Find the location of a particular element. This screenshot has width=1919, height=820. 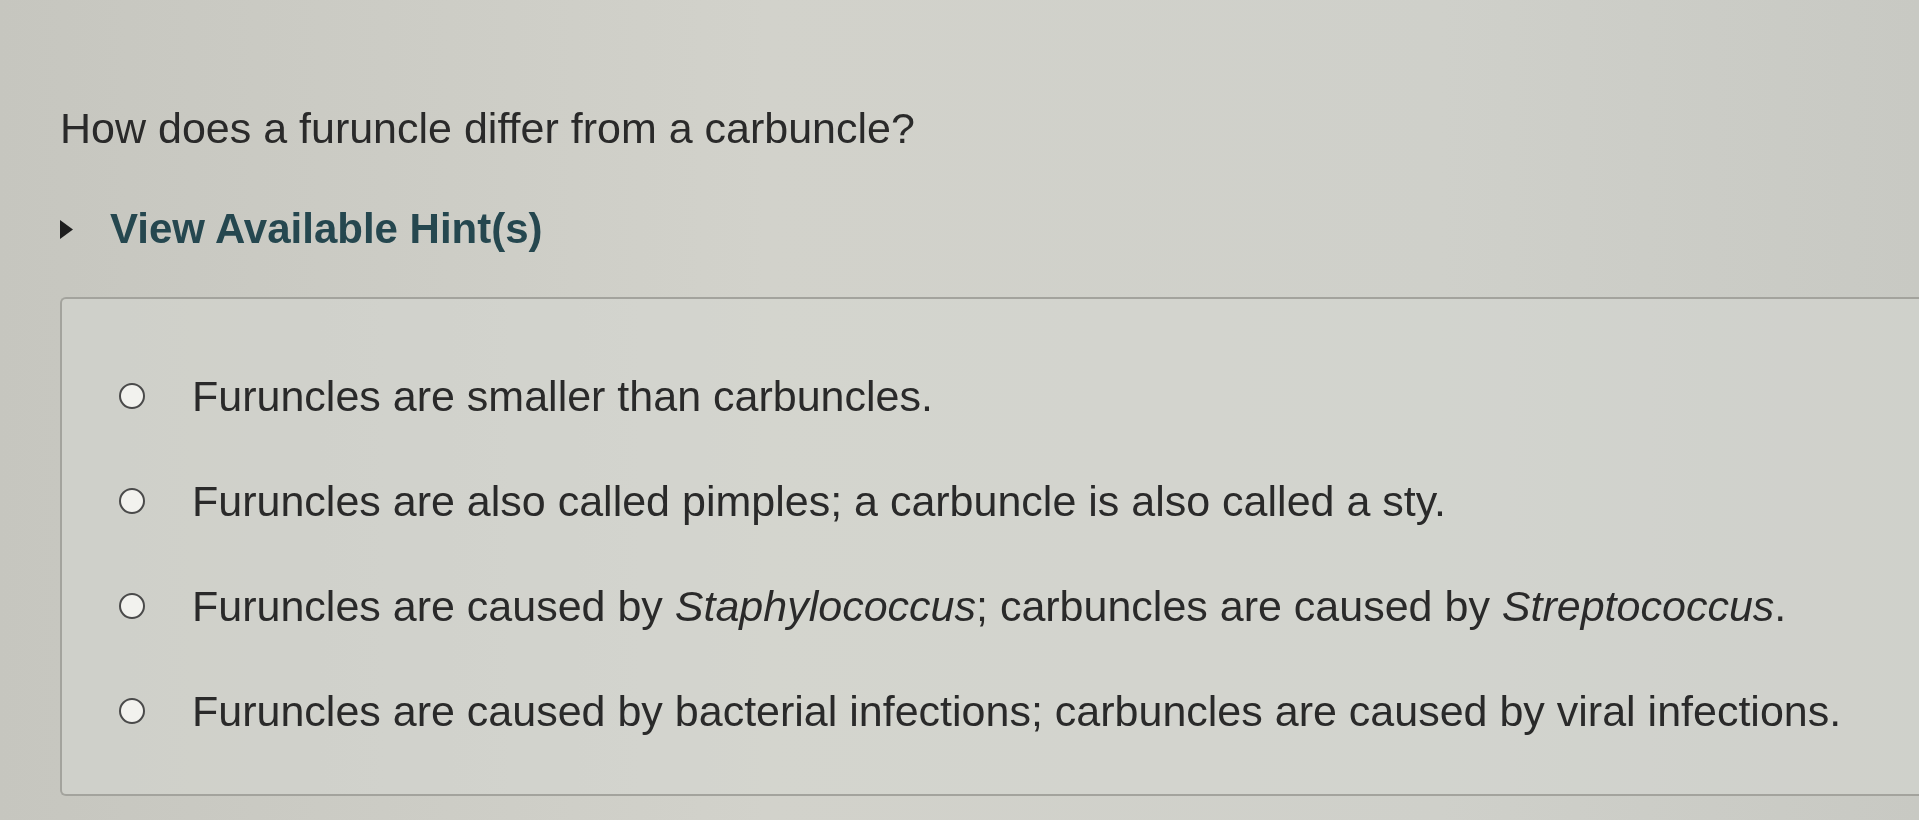

question-text: How does a furuncle differ from a carbuncle? is located at coordinates (487, 128).